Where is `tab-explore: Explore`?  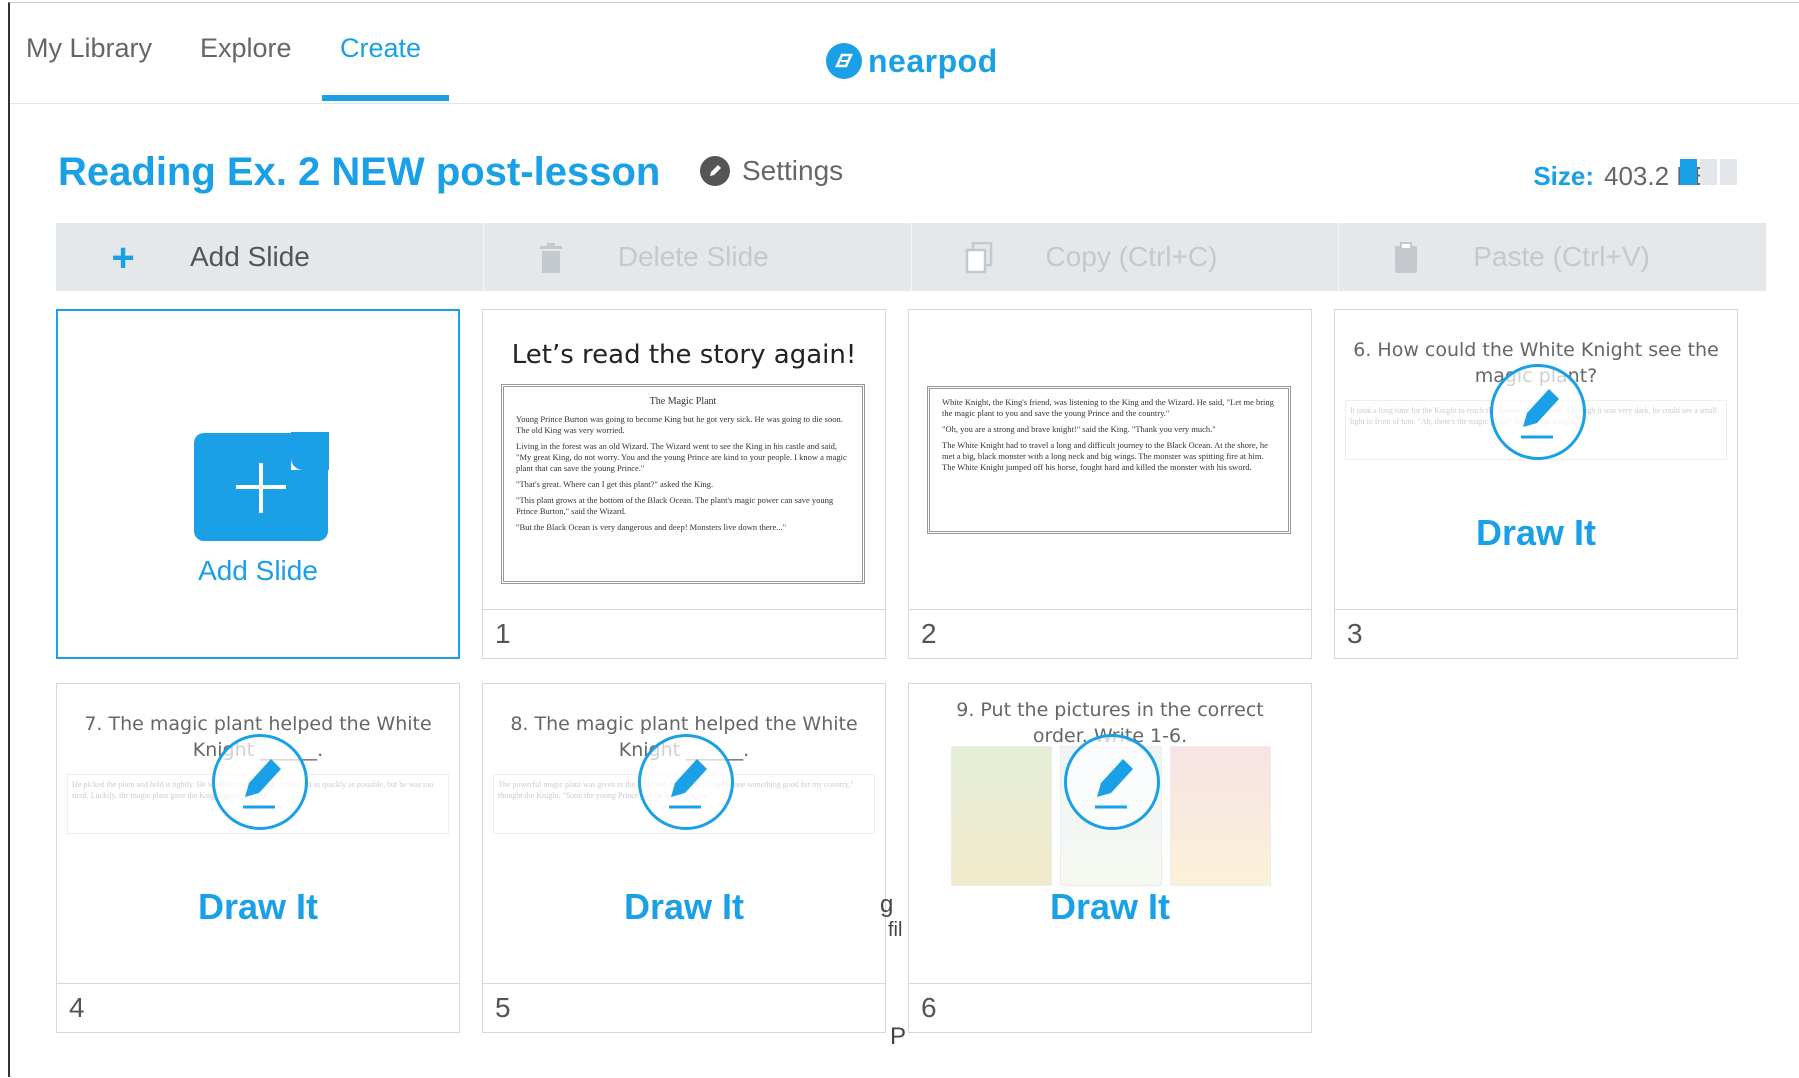
tab-explore: Explore is located at coordinates (246, 67).